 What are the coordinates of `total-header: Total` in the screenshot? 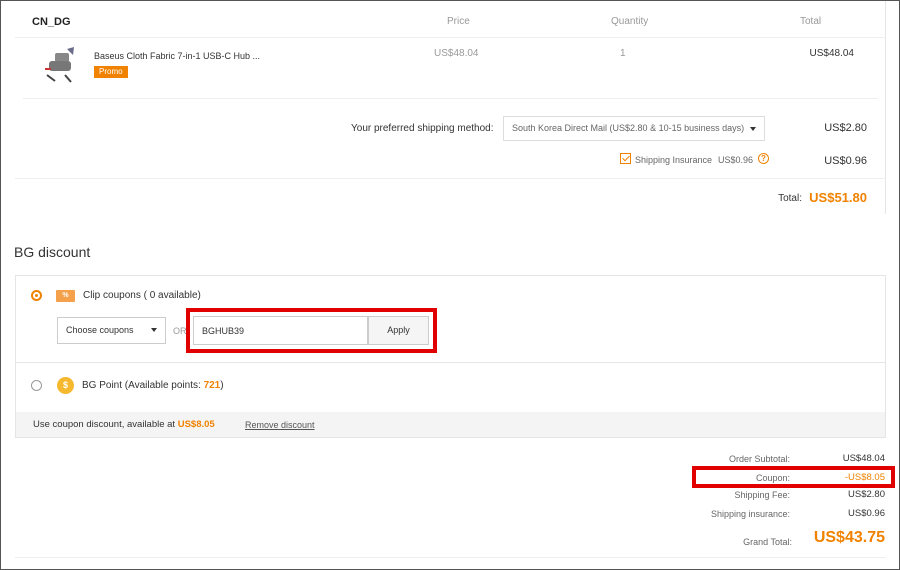 It's located at (811, 21).